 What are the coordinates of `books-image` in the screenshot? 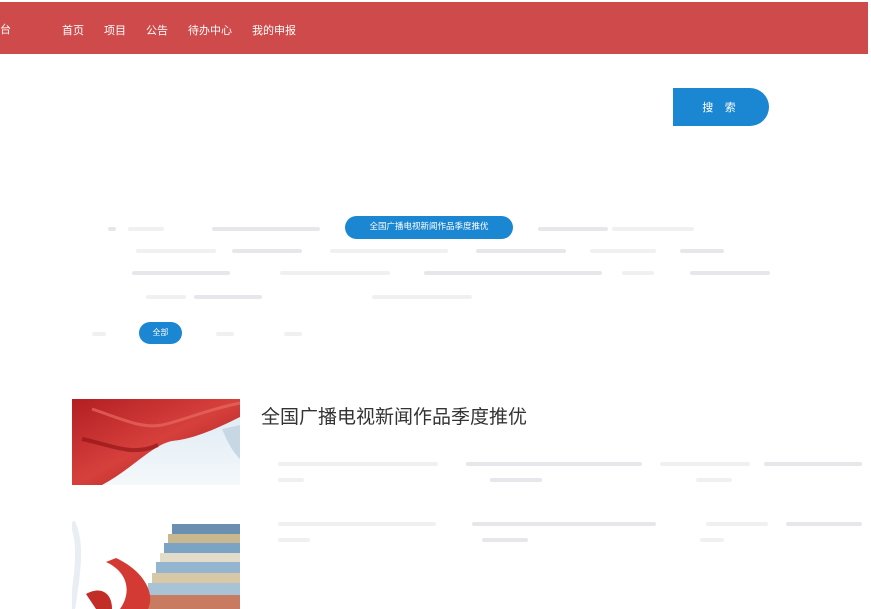 It's located at (156, 560).